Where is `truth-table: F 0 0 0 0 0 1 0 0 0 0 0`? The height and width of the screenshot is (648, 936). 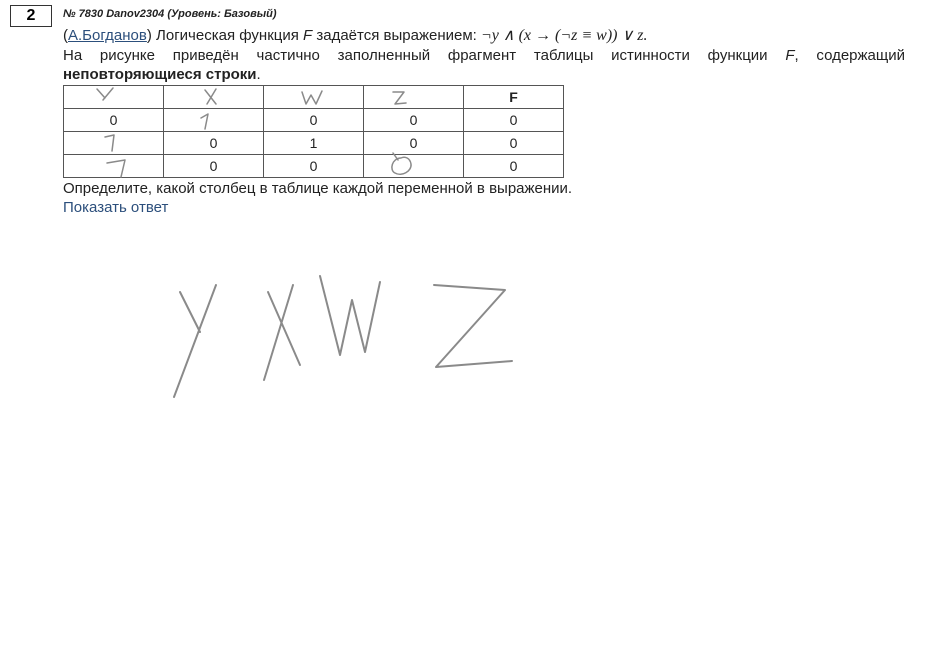
truth-table: F 0 0 0 0 0 1 0 0 0 0 0 is located at coordinates (313, 131).